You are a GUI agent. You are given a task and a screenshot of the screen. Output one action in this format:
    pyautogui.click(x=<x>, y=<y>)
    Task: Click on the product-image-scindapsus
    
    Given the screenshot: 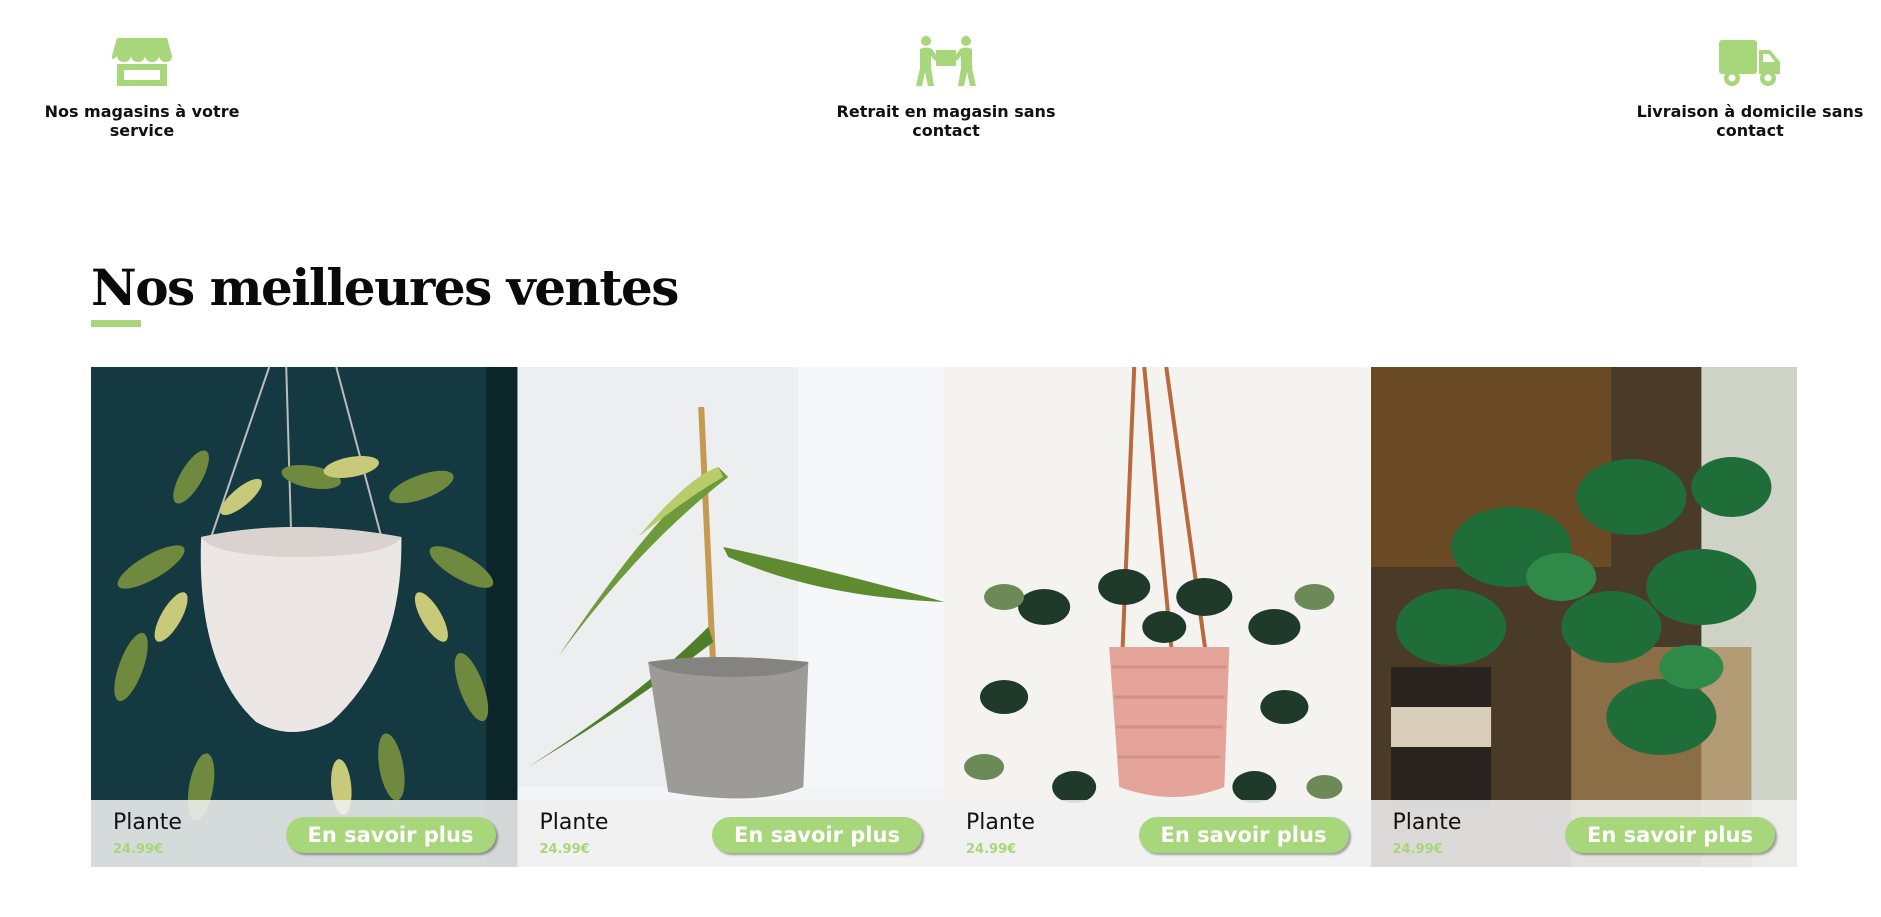 What is the action you would take?
    pyautogui.click(x=1157, y=617)
    